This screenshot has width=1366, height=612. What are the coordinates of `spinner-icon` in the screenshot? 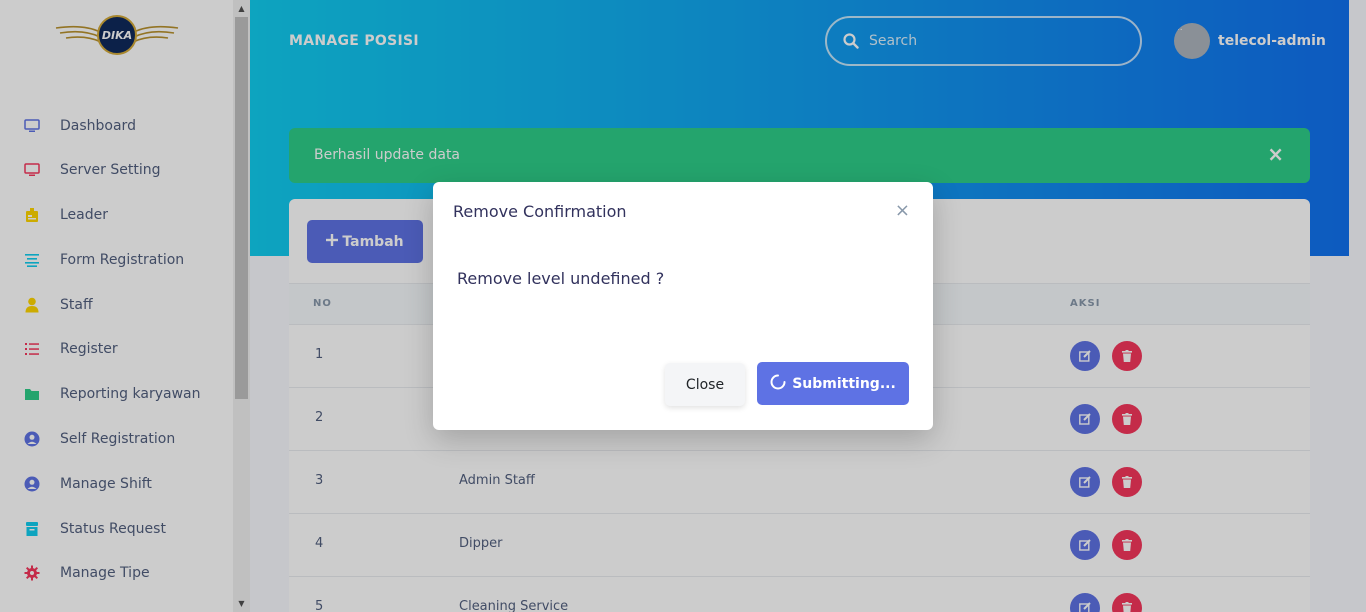 It's located at (778, 384).